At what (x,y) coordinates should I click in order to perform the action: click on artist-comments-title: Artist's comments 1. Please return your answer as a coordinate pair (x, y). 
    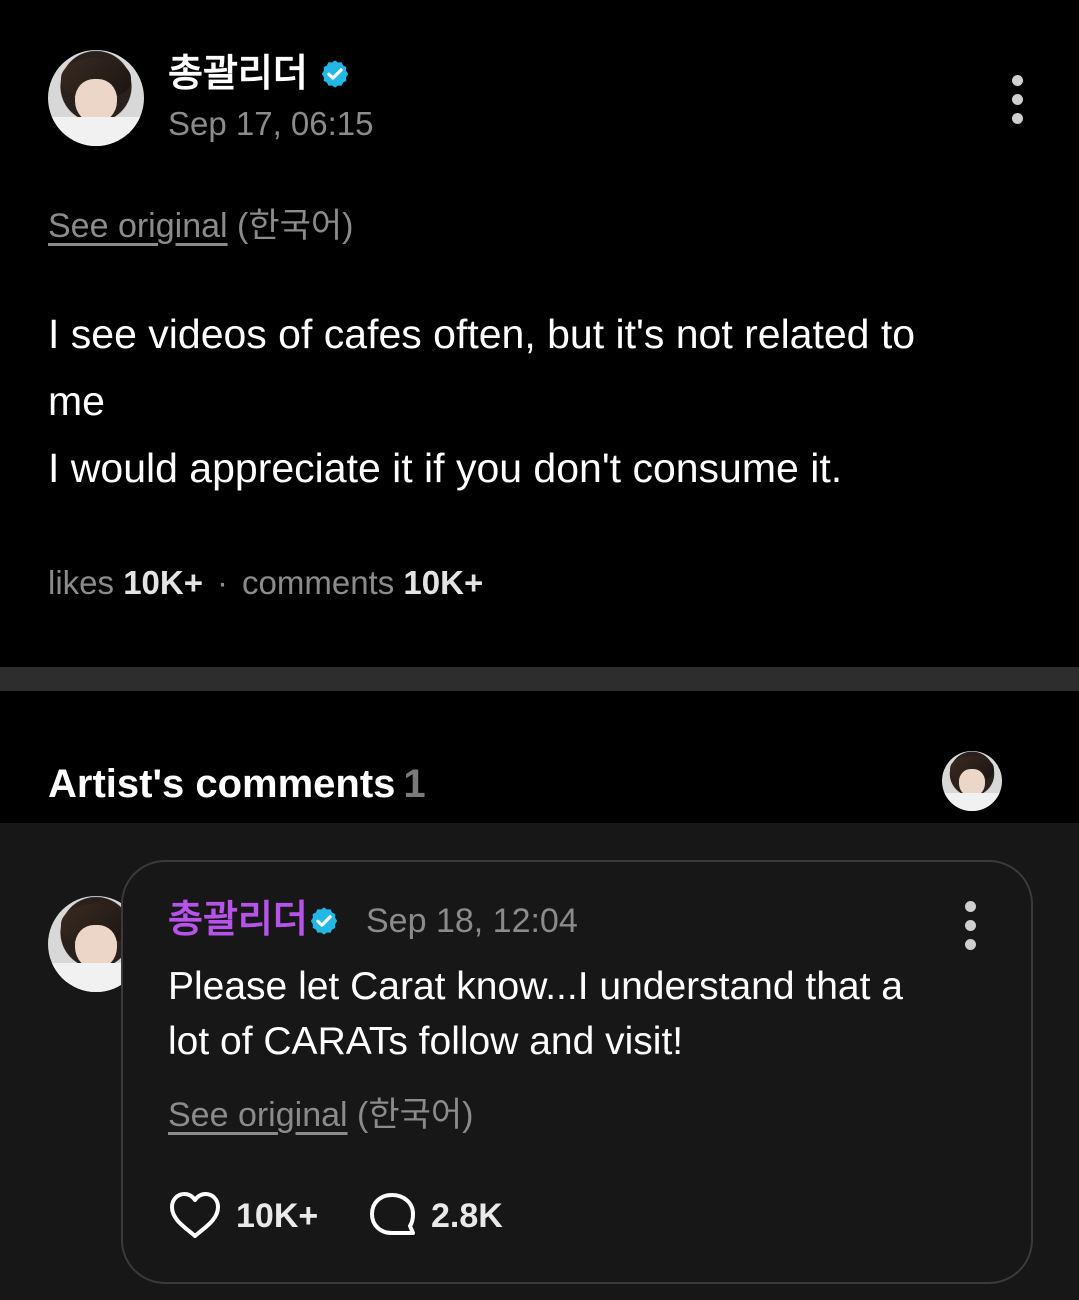
    Looking at the image, I should click on (237, 784).